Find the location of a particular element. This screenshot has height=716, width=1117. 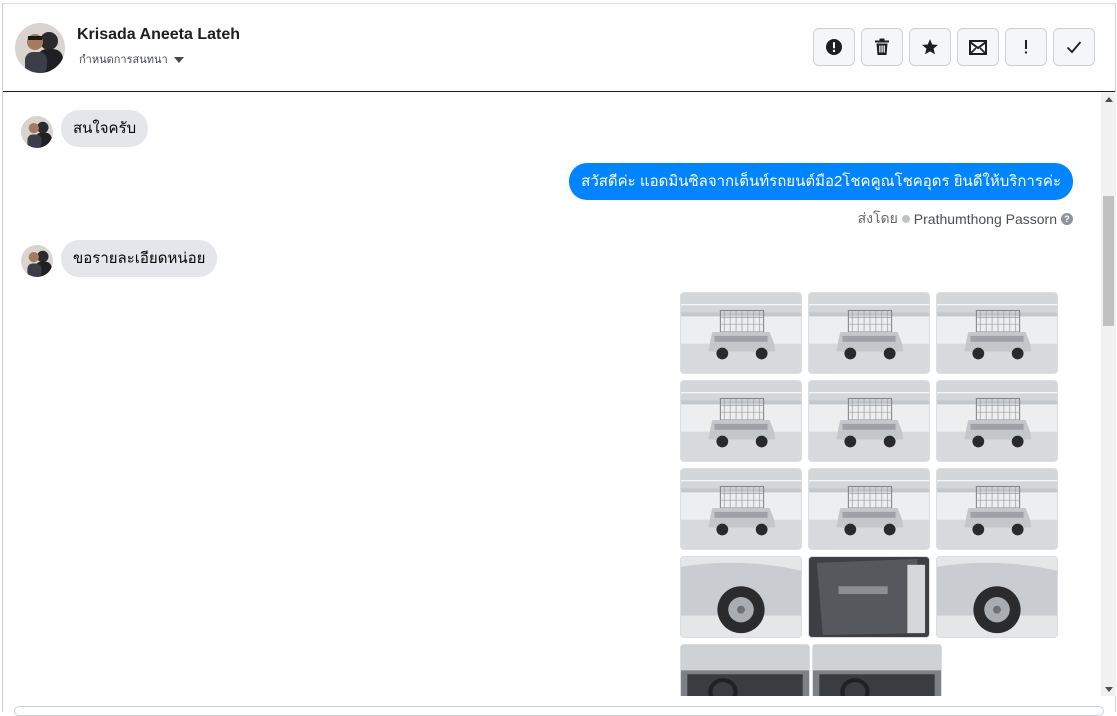

page-badge-icon is located at coordinates (905, 219).